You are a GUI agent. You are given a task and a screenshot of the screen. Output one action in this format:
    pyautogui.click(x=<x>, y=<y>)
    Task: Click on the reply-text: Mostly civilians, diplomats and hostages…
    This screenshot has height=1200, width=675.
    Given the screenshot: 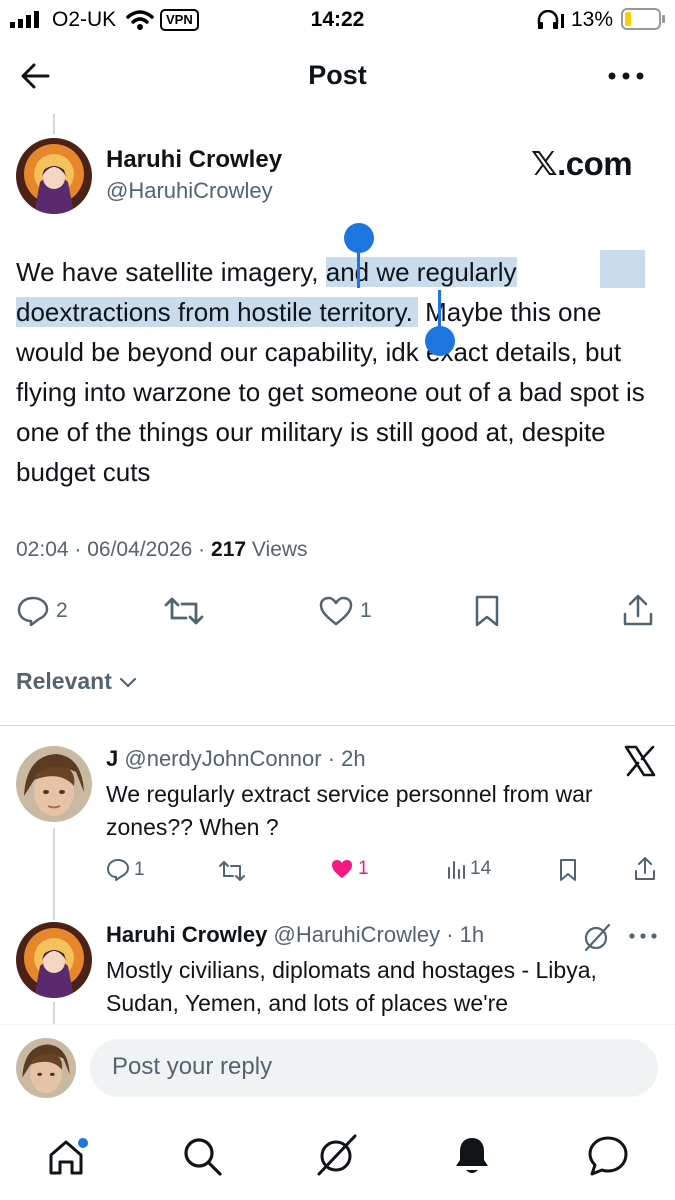 What is the action you would take?
    pyautogui.click(x=351, y=986)
    